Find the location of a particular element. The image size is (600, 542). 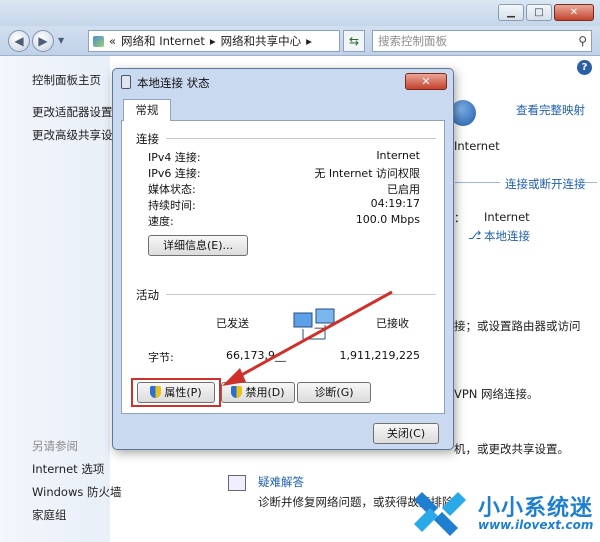

back-arrow-icon: ◀ is located at coordinates (19, 41).